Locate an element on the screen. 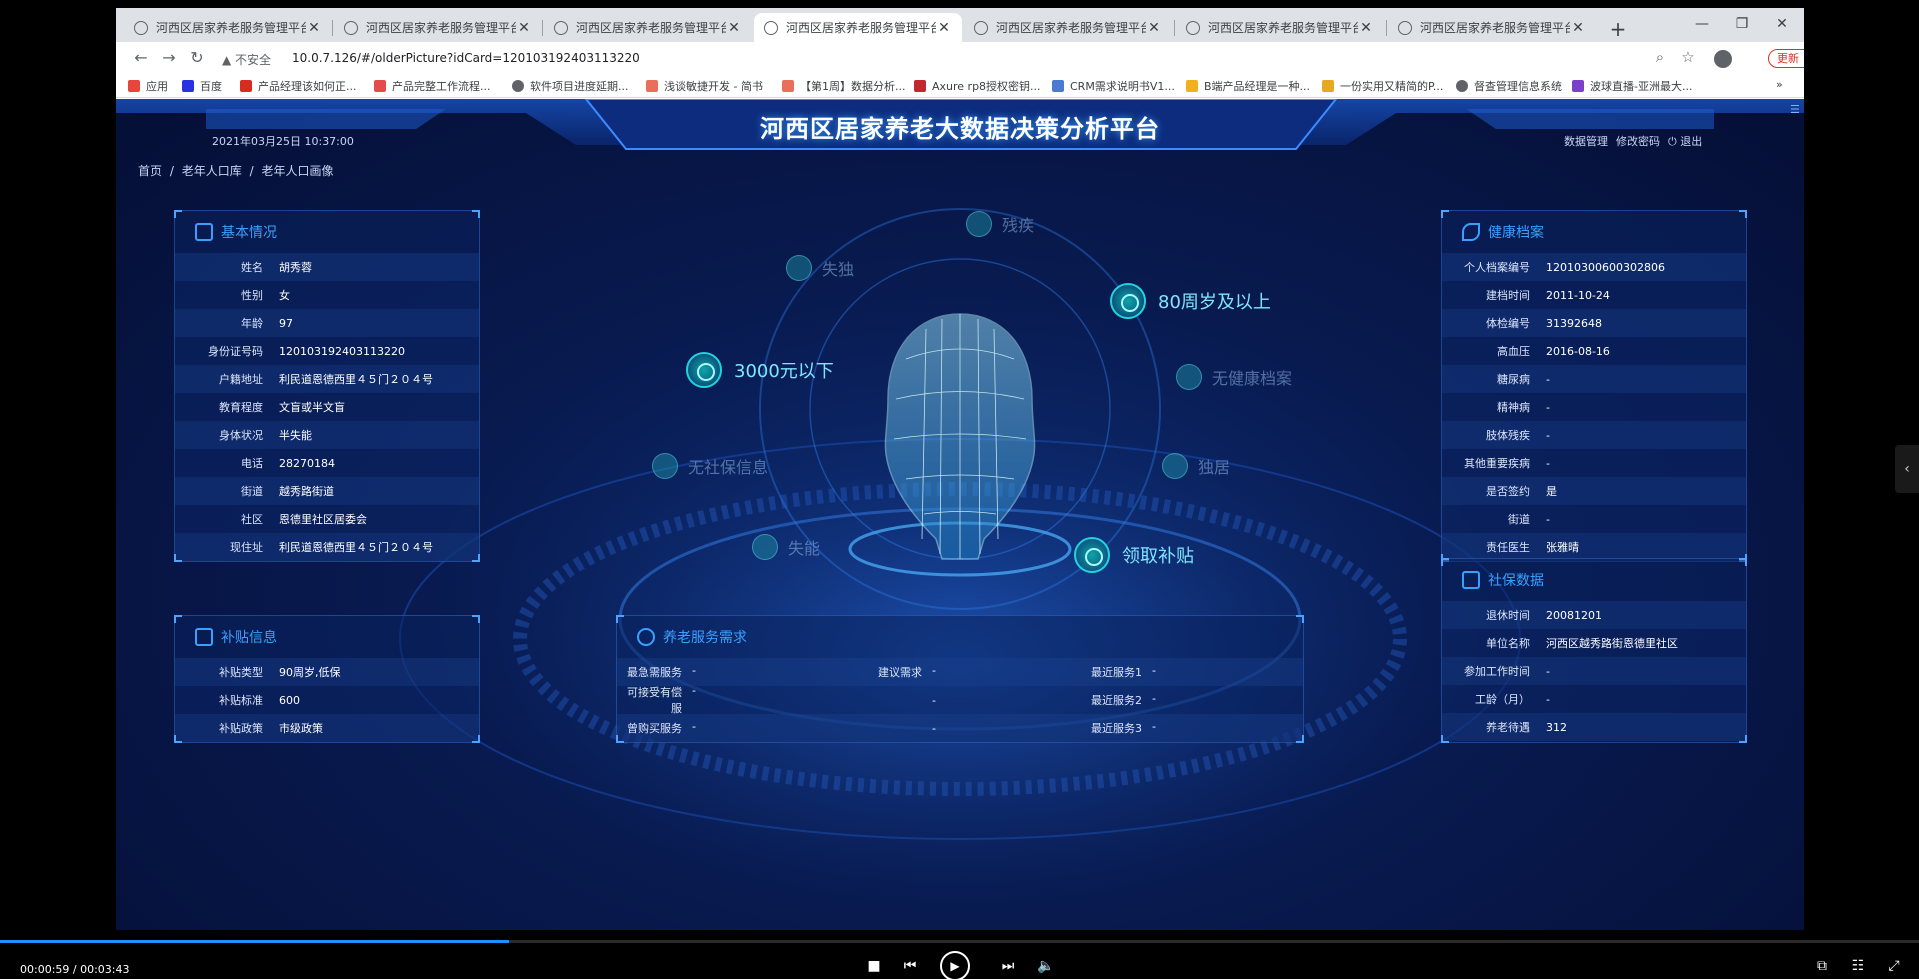  update-button: 更新 ⋮ is located at coordinates (1786, 58).